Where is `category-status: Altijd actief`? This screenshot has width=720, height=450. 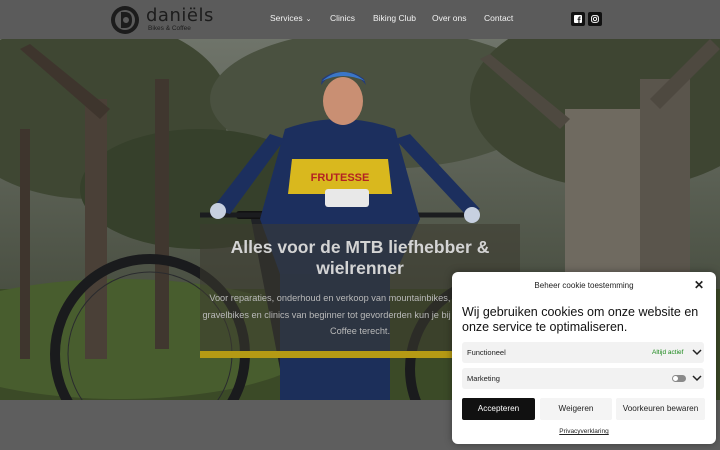
category-status: Altijd actief is located at coordinates (668, 352).